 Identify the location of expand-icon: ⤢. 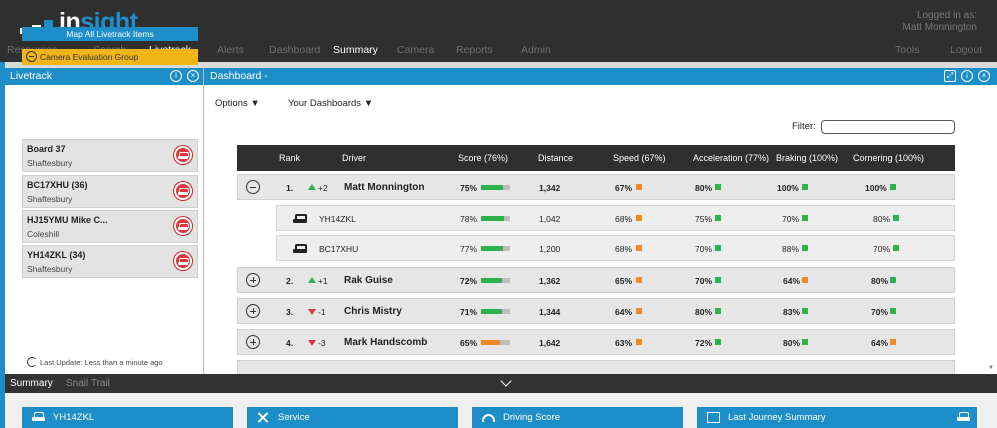
(950, 76).